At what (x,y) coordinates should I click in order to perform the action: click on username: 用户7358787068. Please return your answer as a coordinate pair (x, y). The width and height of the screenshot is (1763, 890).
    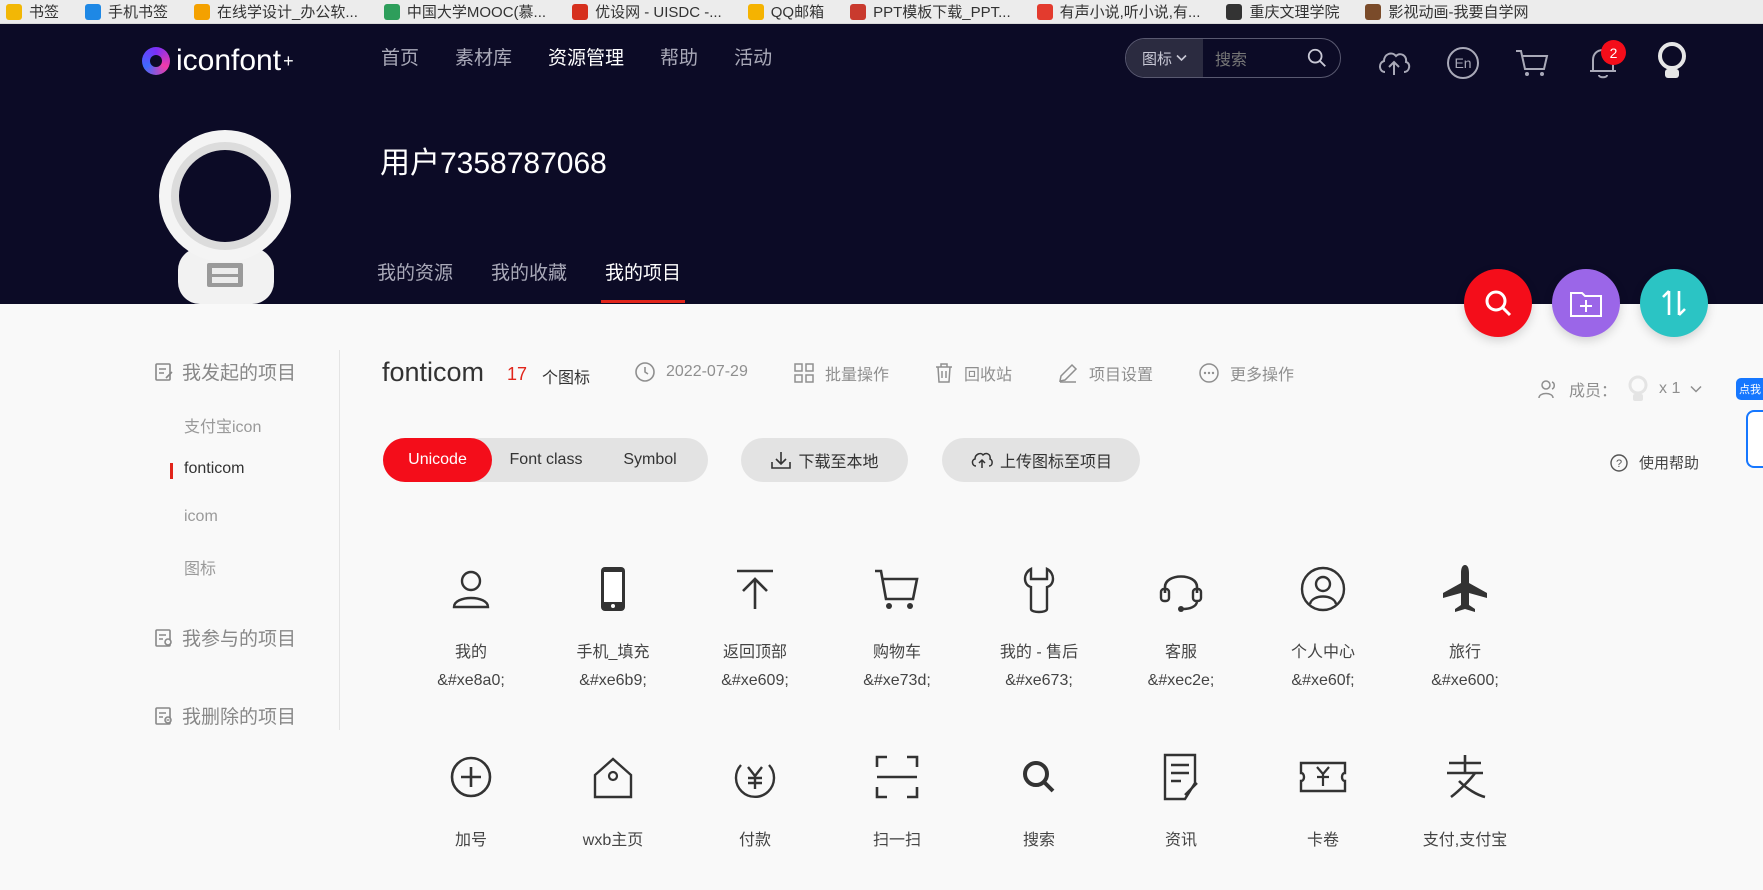
    Looking at the image, I should click on (493, 163).